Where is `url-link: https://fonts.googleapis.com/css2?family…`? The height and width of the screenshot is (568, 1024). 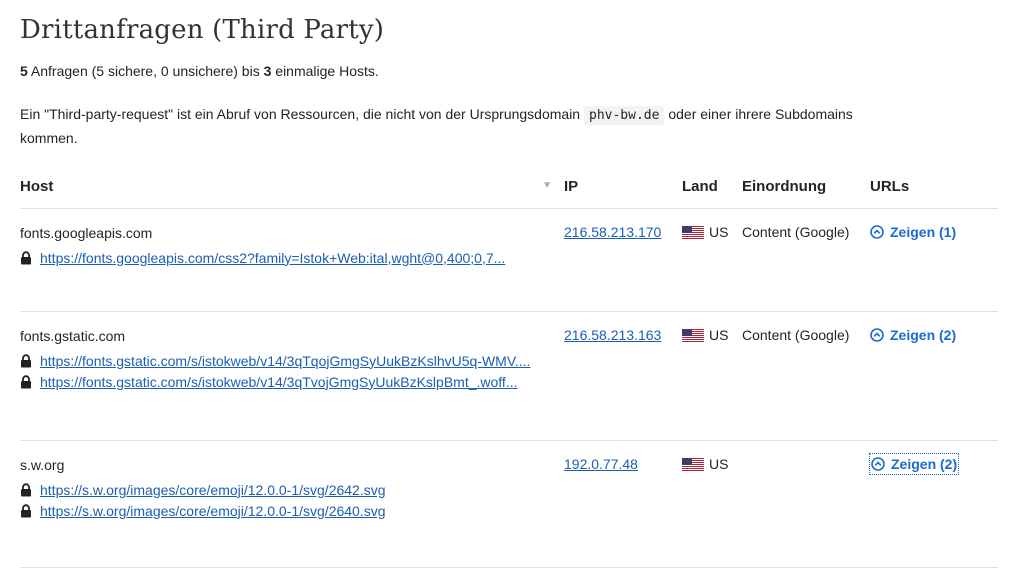
url-link: https://fonts.googleapis.com/css2?family… is located at coordinates (272, 258).